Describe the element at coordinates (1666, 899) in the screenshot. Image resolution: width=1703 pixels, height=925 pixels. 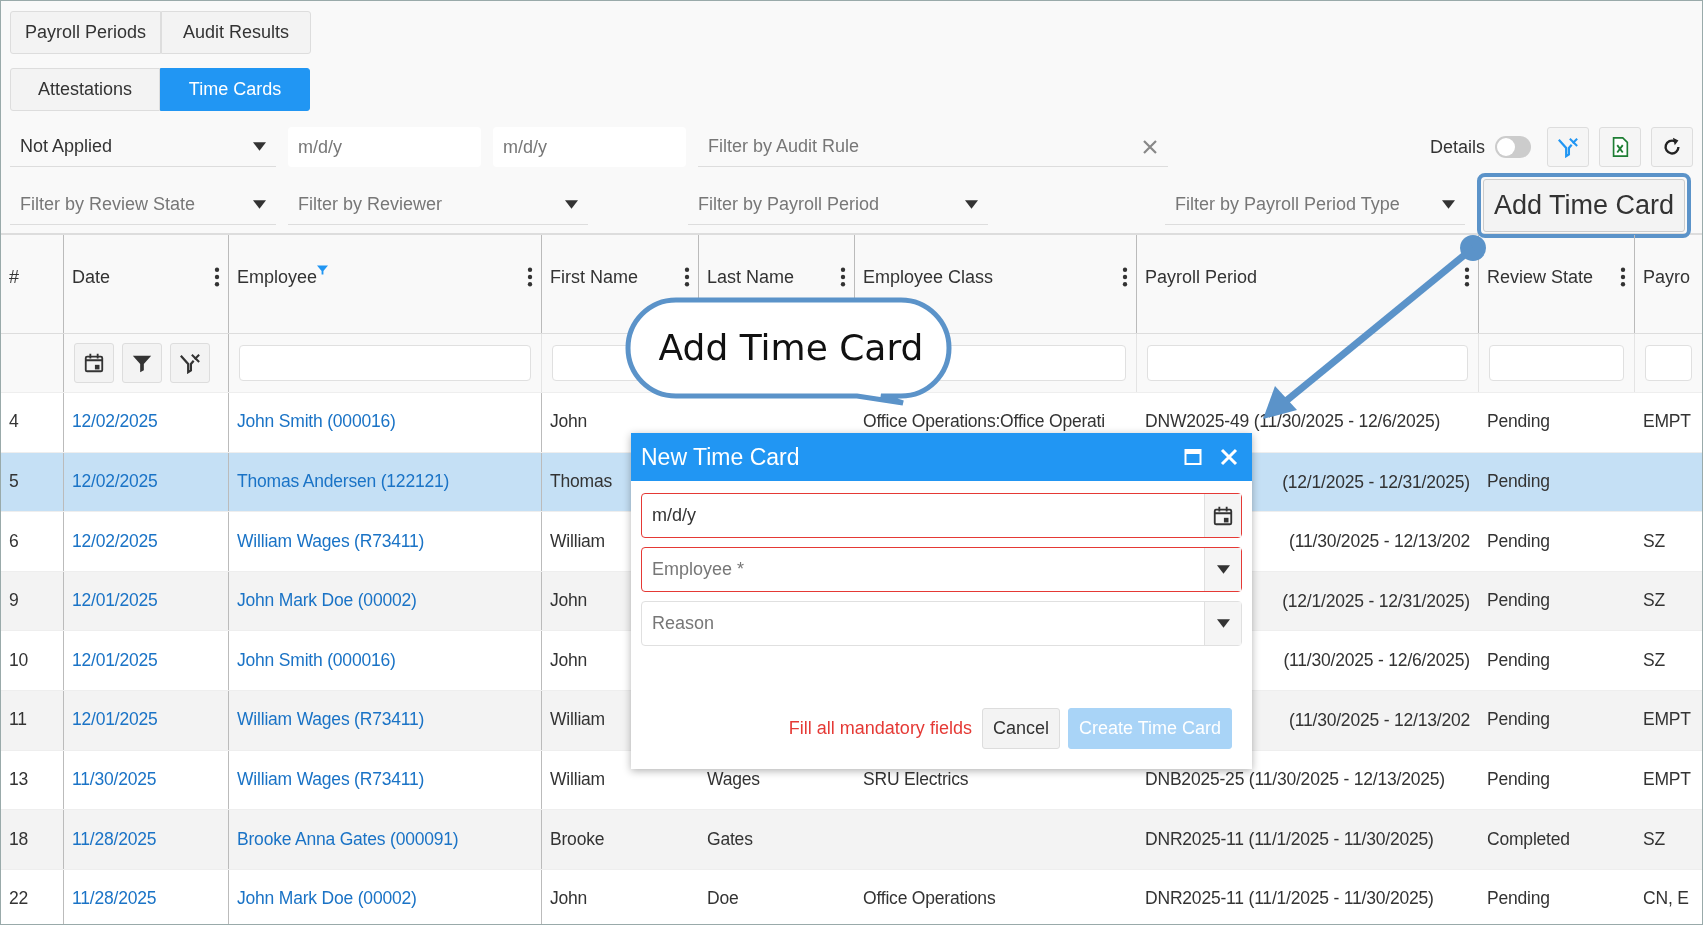
I see `table-cell: CN, E` at that location.